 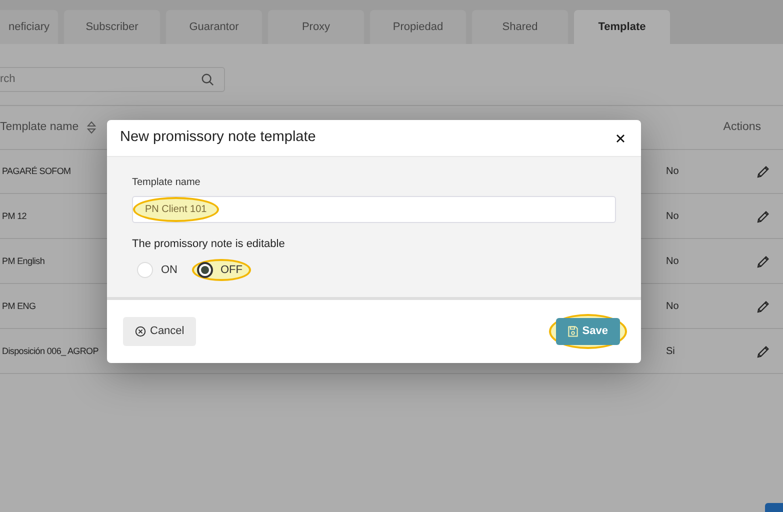 What do you see at coordinates (91, 127) in the screenshot?
I see `sort-icon` at bounding box center [91, 127].